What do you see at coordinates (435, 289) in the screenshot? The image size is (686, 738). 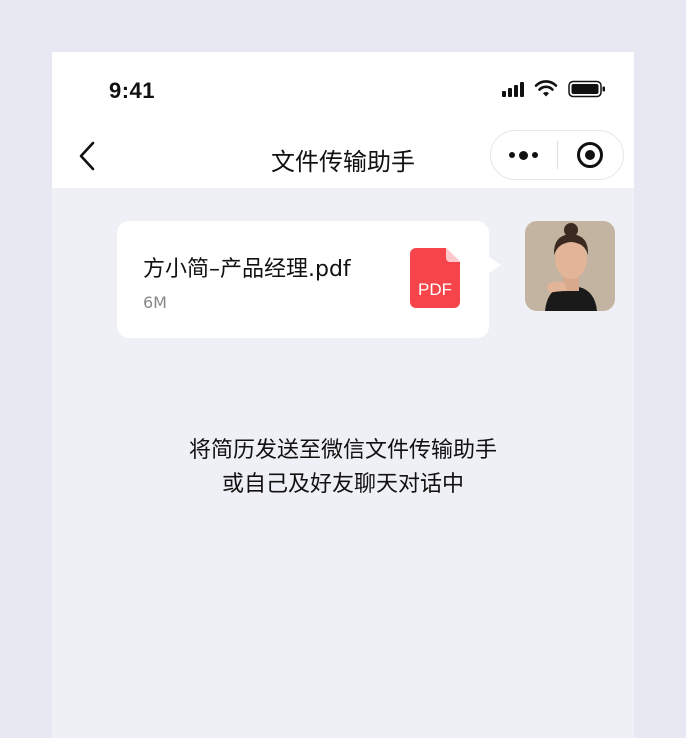 I see `pdf-label: PDF` at bounding box center [435, 289].